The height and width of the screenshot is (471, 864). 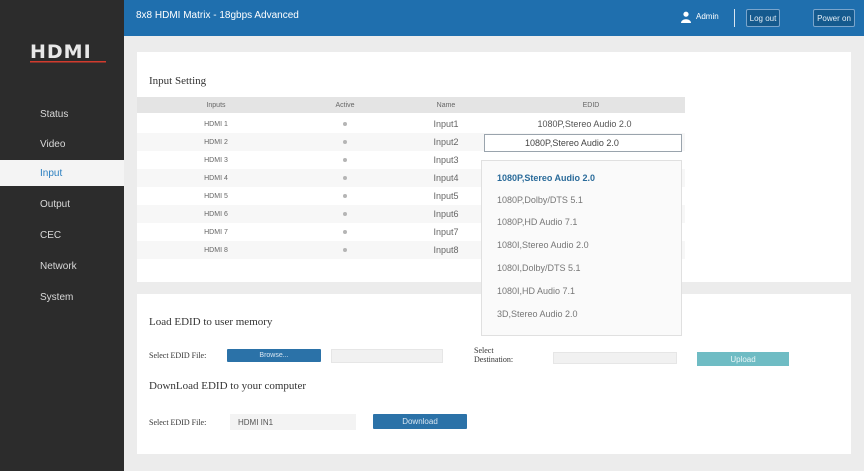 I want to click on upload-button: Upload, so click(x=743, y=359).